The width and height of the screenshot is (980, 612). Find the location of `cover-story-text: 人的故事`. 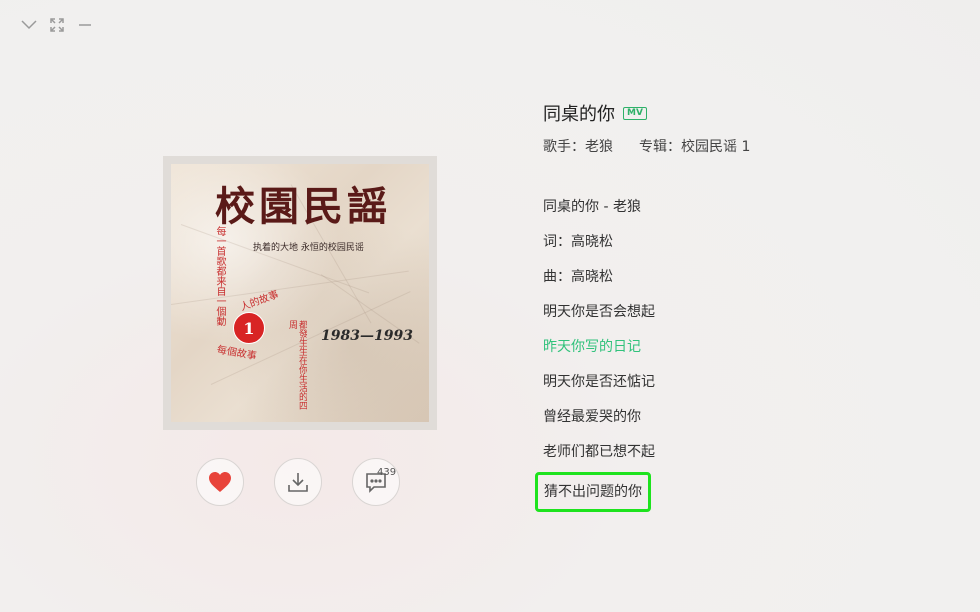

cover-story-text: 人的故事 is located at coordinates (260, 301).